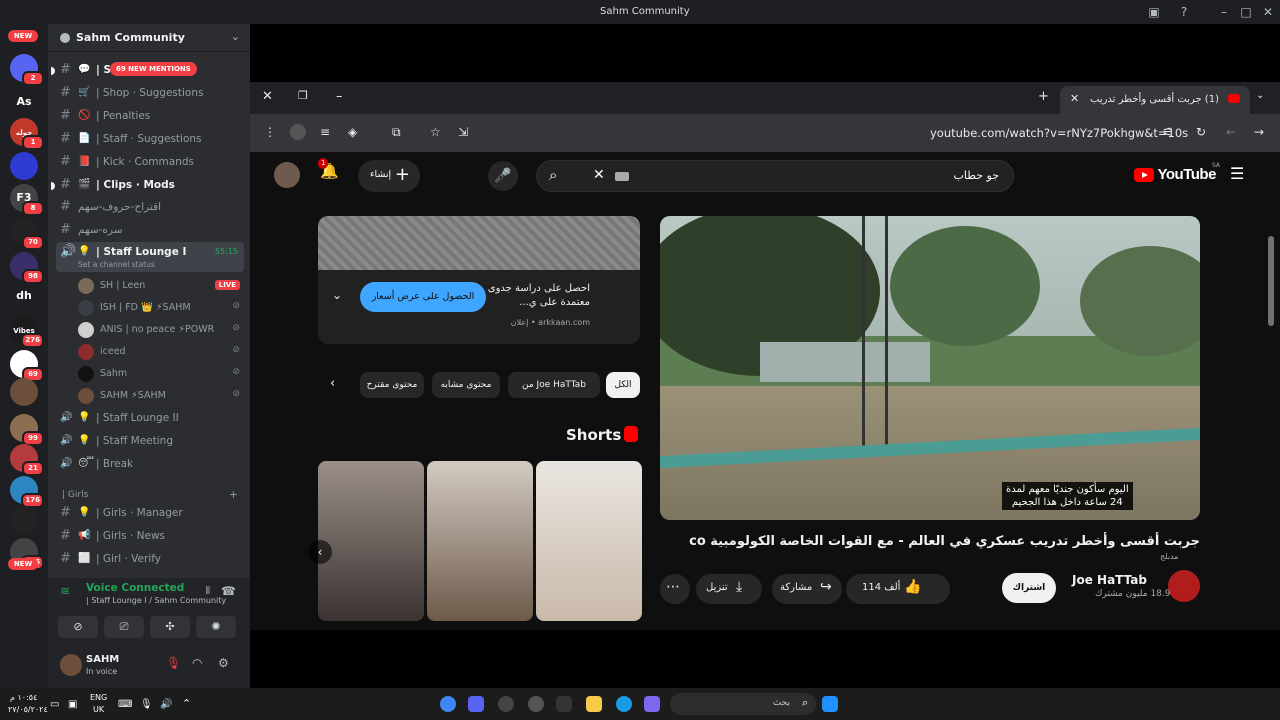  Describe the element at coordinates (147, 185) in the screenshot. I see `text-channel: # 🎬 | Clips · Mods` at that location.